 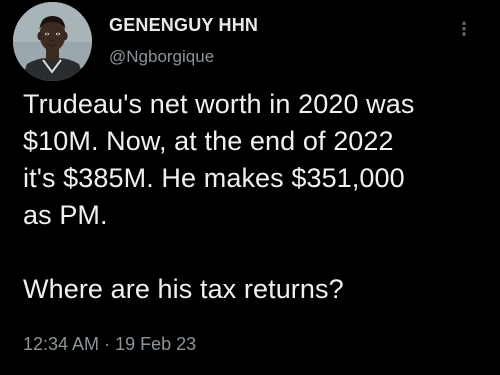 I want to click on display-name: GENENGUY HHN, so click(x=183, y=25).